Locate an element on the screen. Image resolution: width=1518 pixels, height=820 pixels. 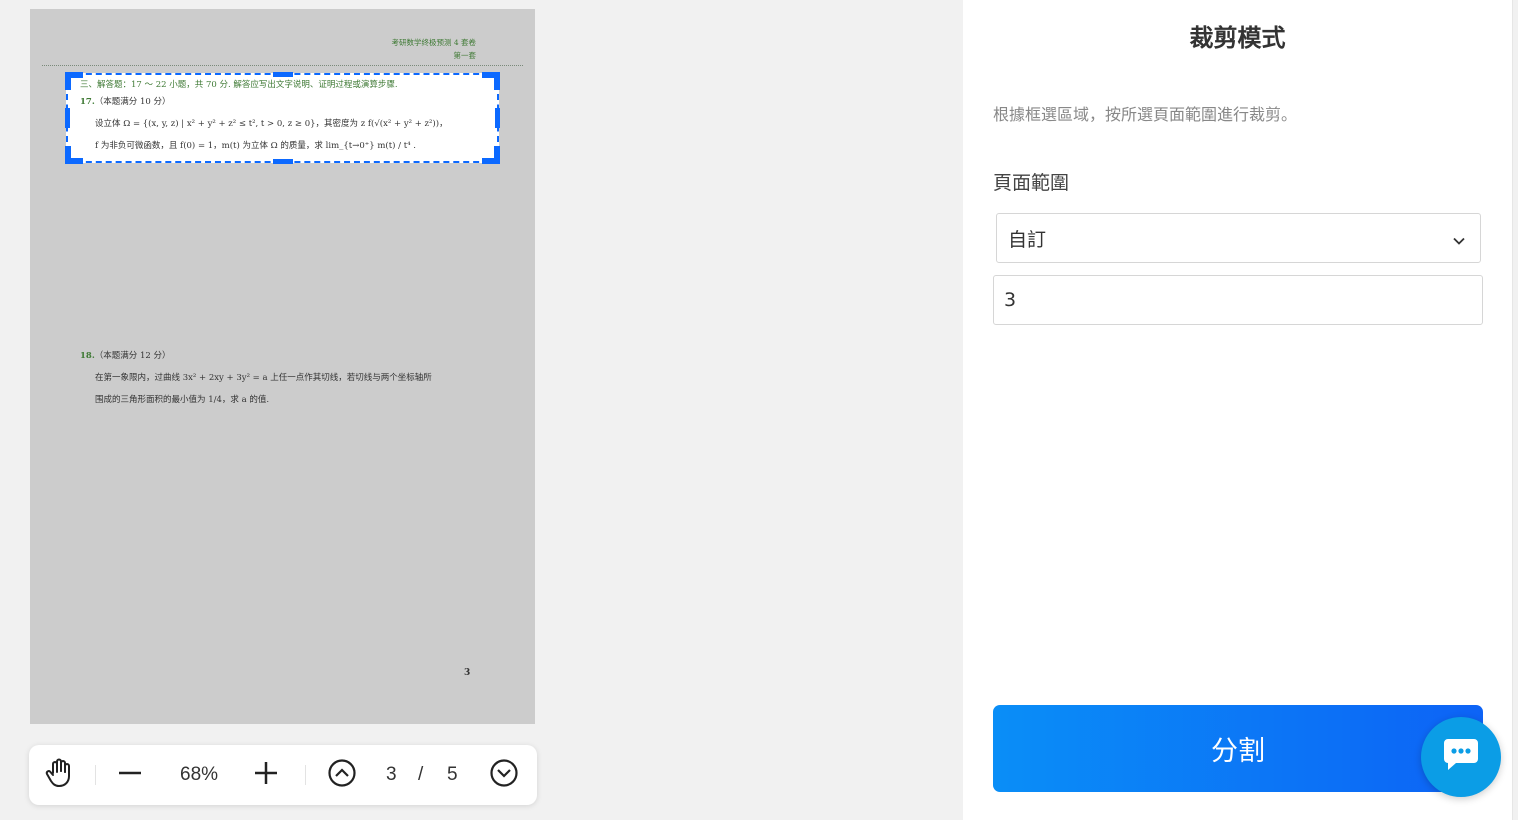
zoom-in-icon is located at coordinates (266, 775).